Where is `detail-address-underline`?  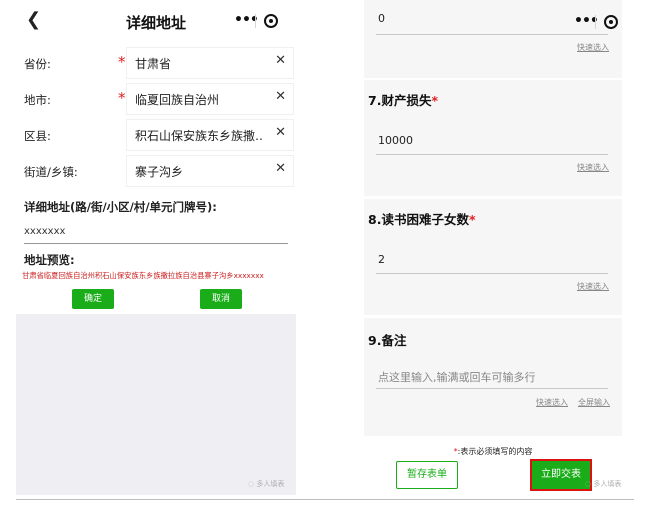
detail-address-underline is located at coordinates (156, 243).